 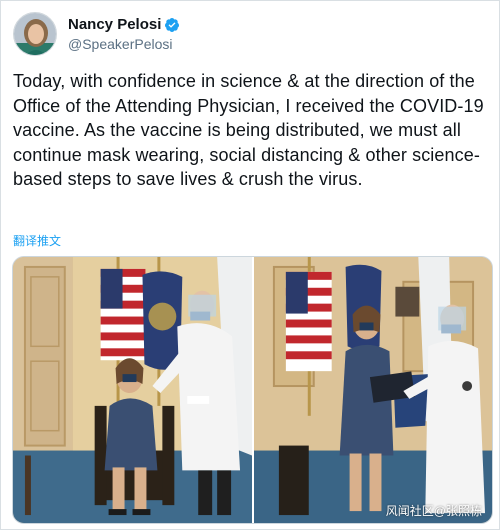 I want to click on name-row: Nancy Pelosi, so click(x=124, y=24).